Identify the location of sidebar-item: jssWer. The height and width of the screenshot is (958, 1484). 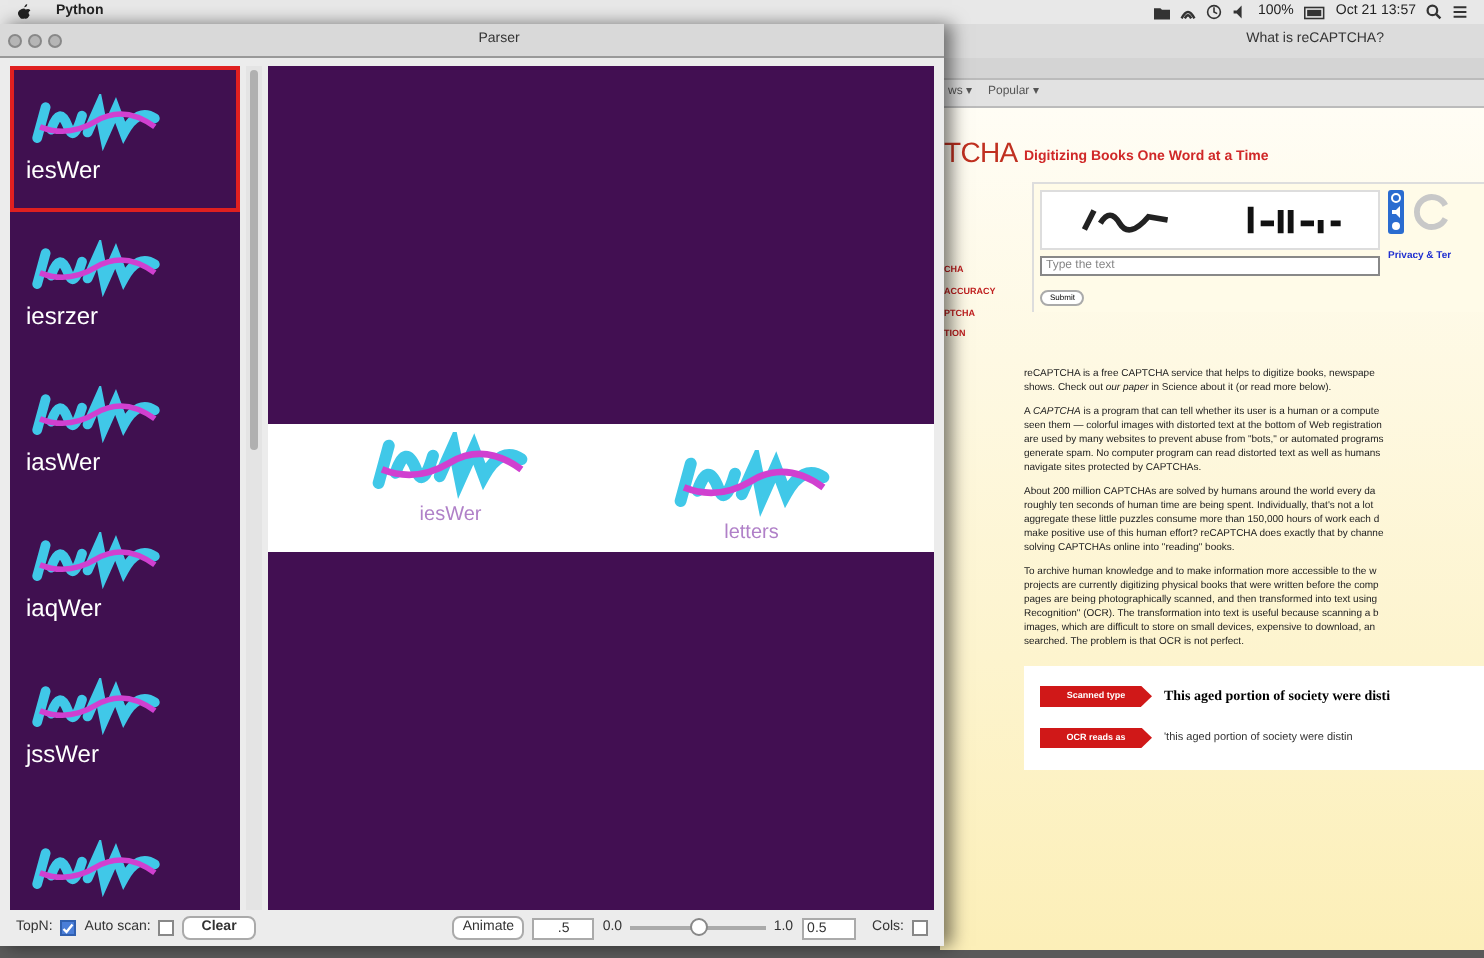
(125, 723).